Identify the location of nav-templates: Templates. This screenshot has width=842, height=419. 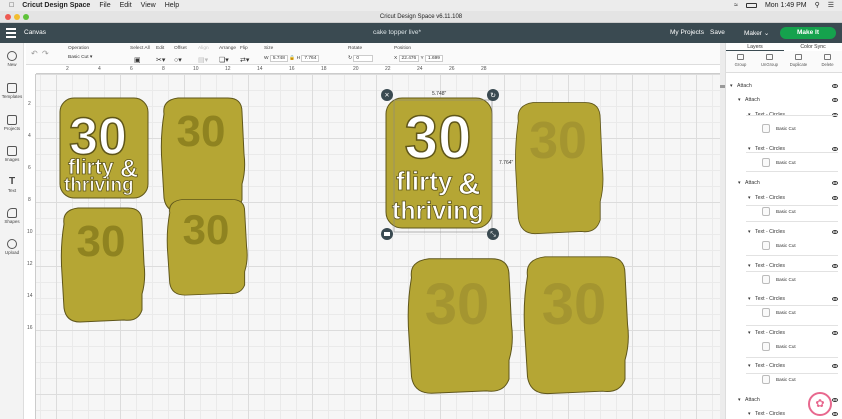
(12, 91).